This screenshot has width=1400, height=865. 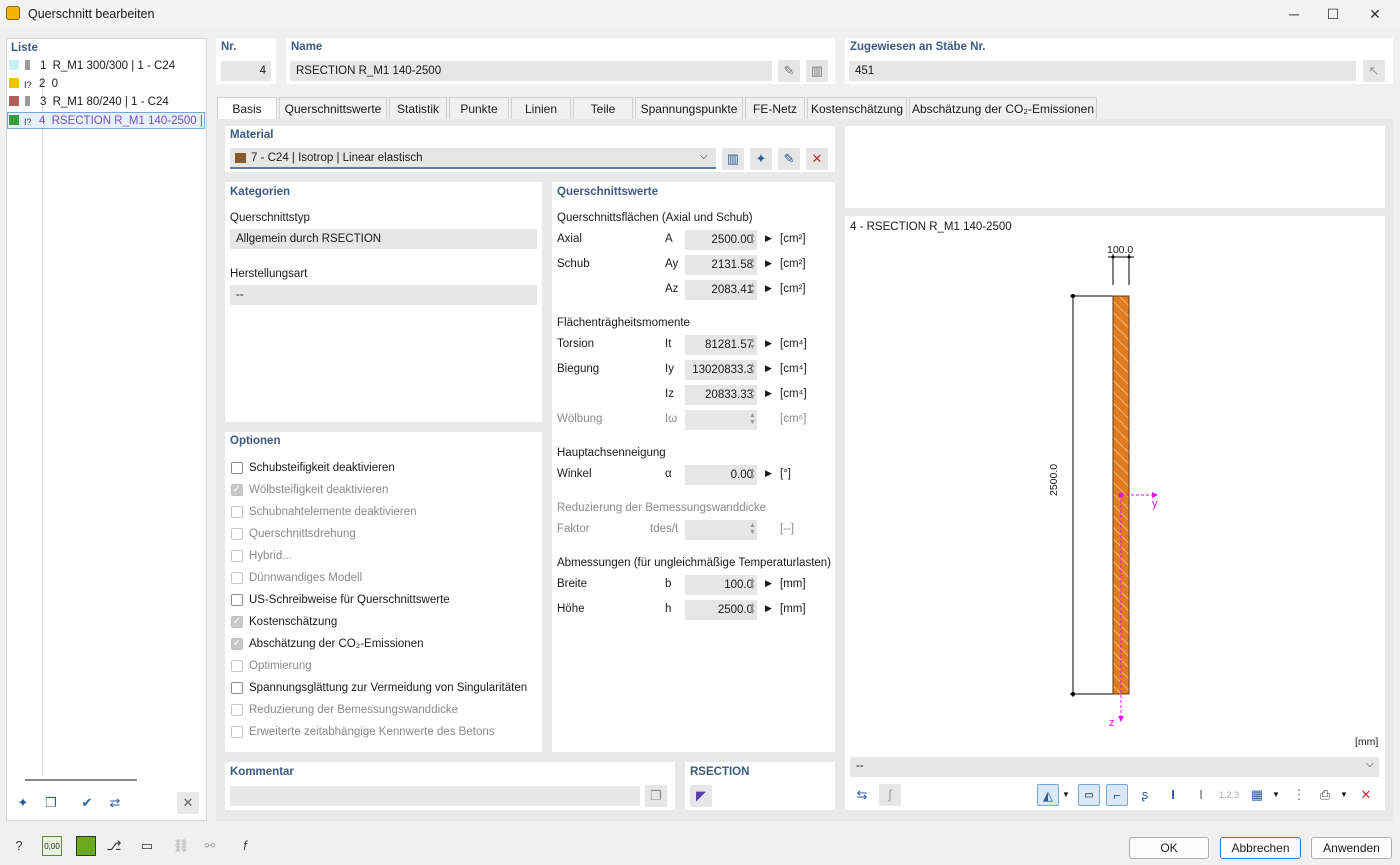 I want to click on value-field: 81281.57, so click(x=721, y=345).